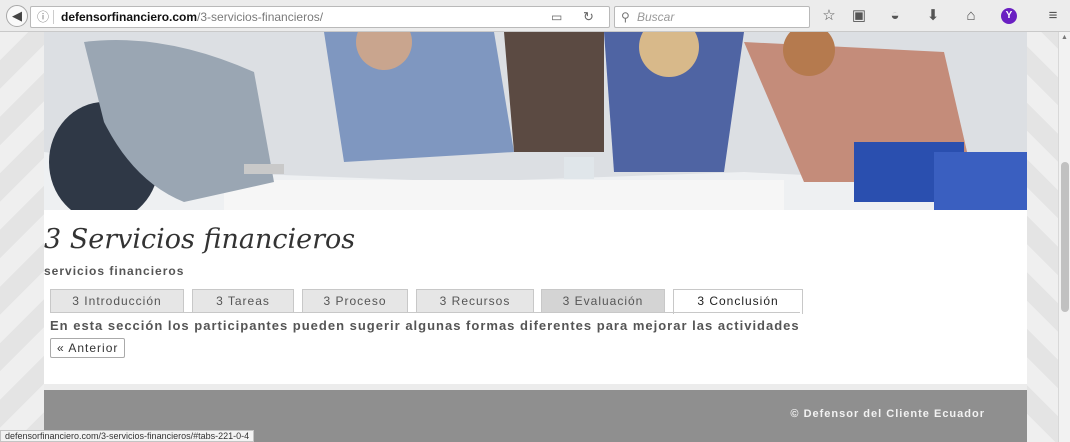 This screenshot has height=442, width=1070. Describe the element at coordinates (200, 239) in the screenshot. I see `page-title: 3 Servicios financieros` at that location.